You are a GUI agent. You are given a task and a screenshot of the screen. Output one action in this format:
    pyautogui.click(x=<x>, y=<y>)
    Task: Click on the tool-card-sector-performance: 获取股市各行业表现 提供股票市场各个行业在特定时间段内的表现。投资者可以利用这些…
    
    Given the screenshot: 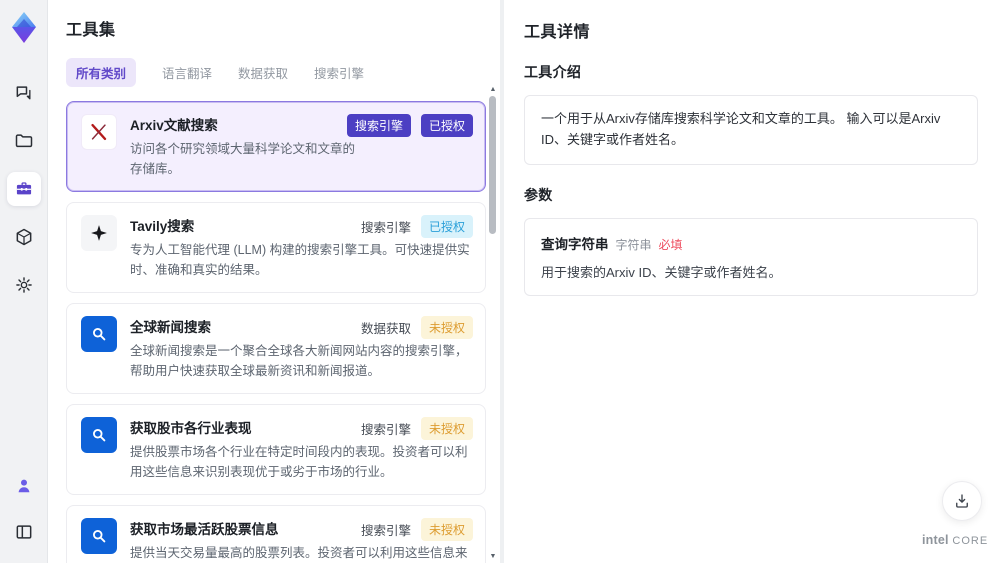 What is the action you would take?
    pyautogui.click(x=276, y=449)
    